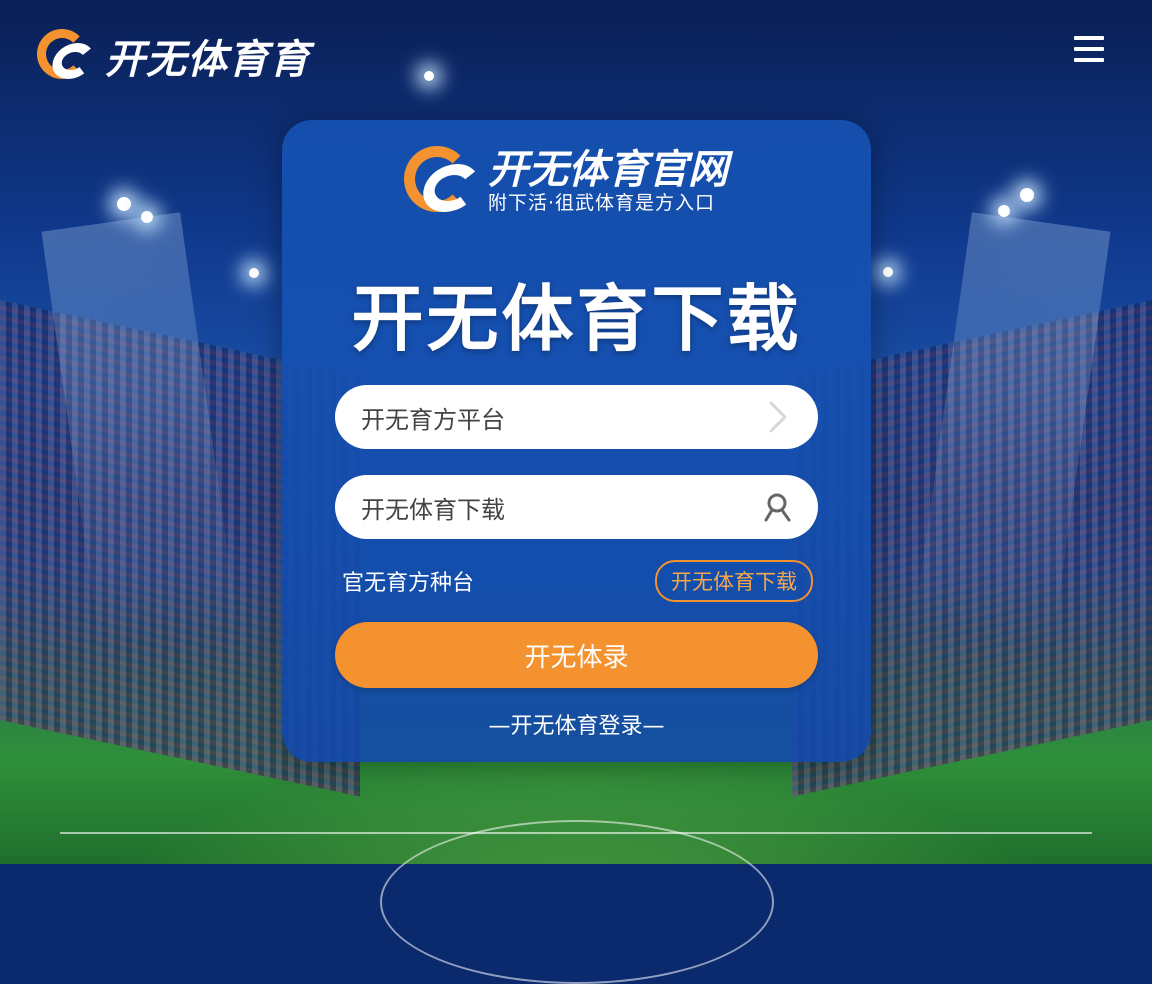  I want to click on platform-field: 开无育方平台, so click(576, 417).